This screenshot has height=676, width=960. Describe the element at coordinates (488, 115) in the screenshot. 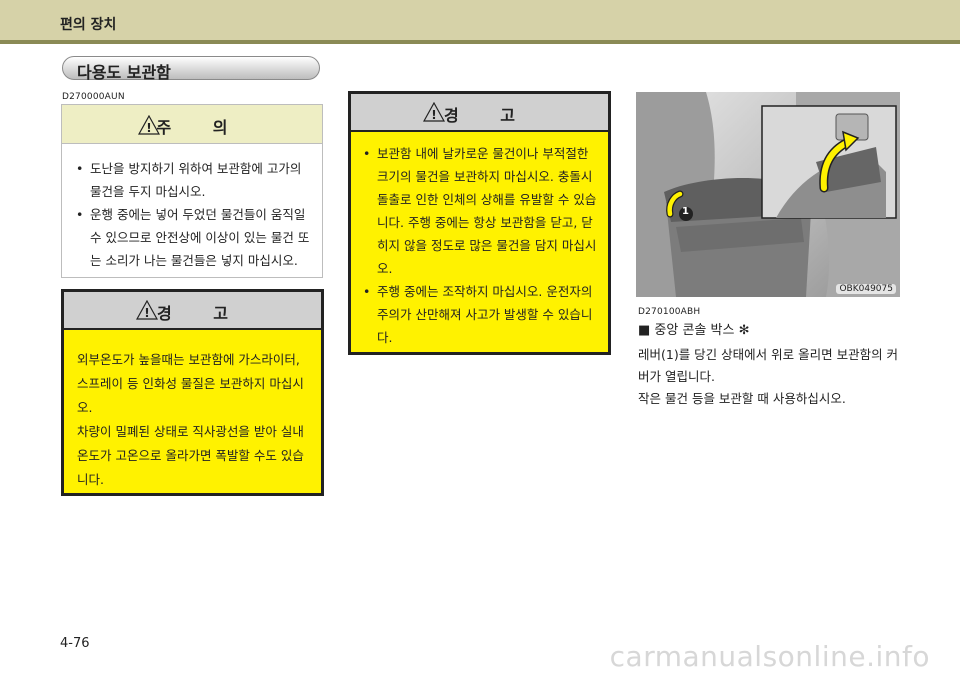

I see `warning-middle-title: 경 고` at that location.